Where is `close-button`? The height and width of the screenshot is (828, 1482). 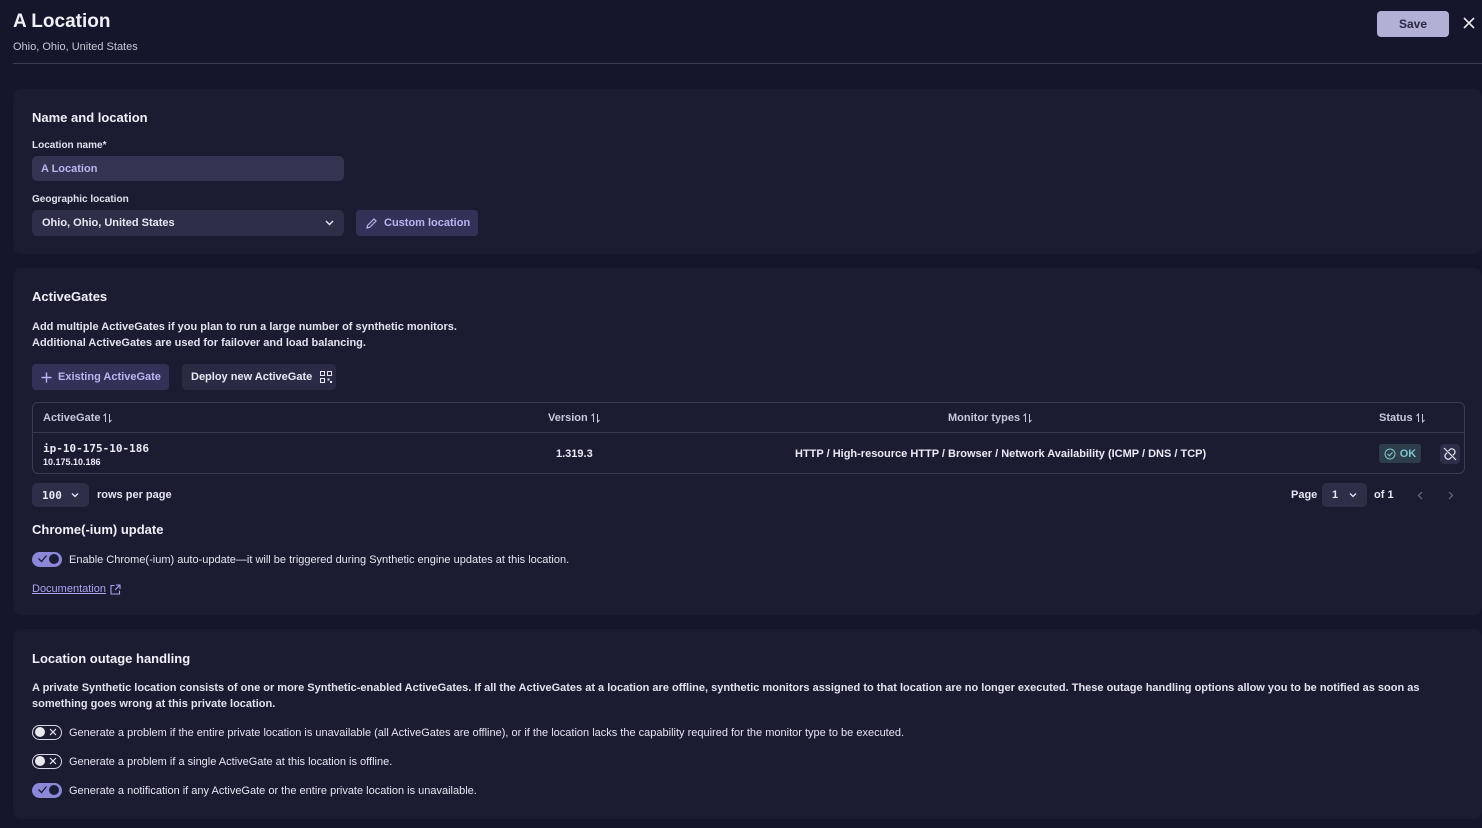
close-button is located at coordinates (1469, 23).